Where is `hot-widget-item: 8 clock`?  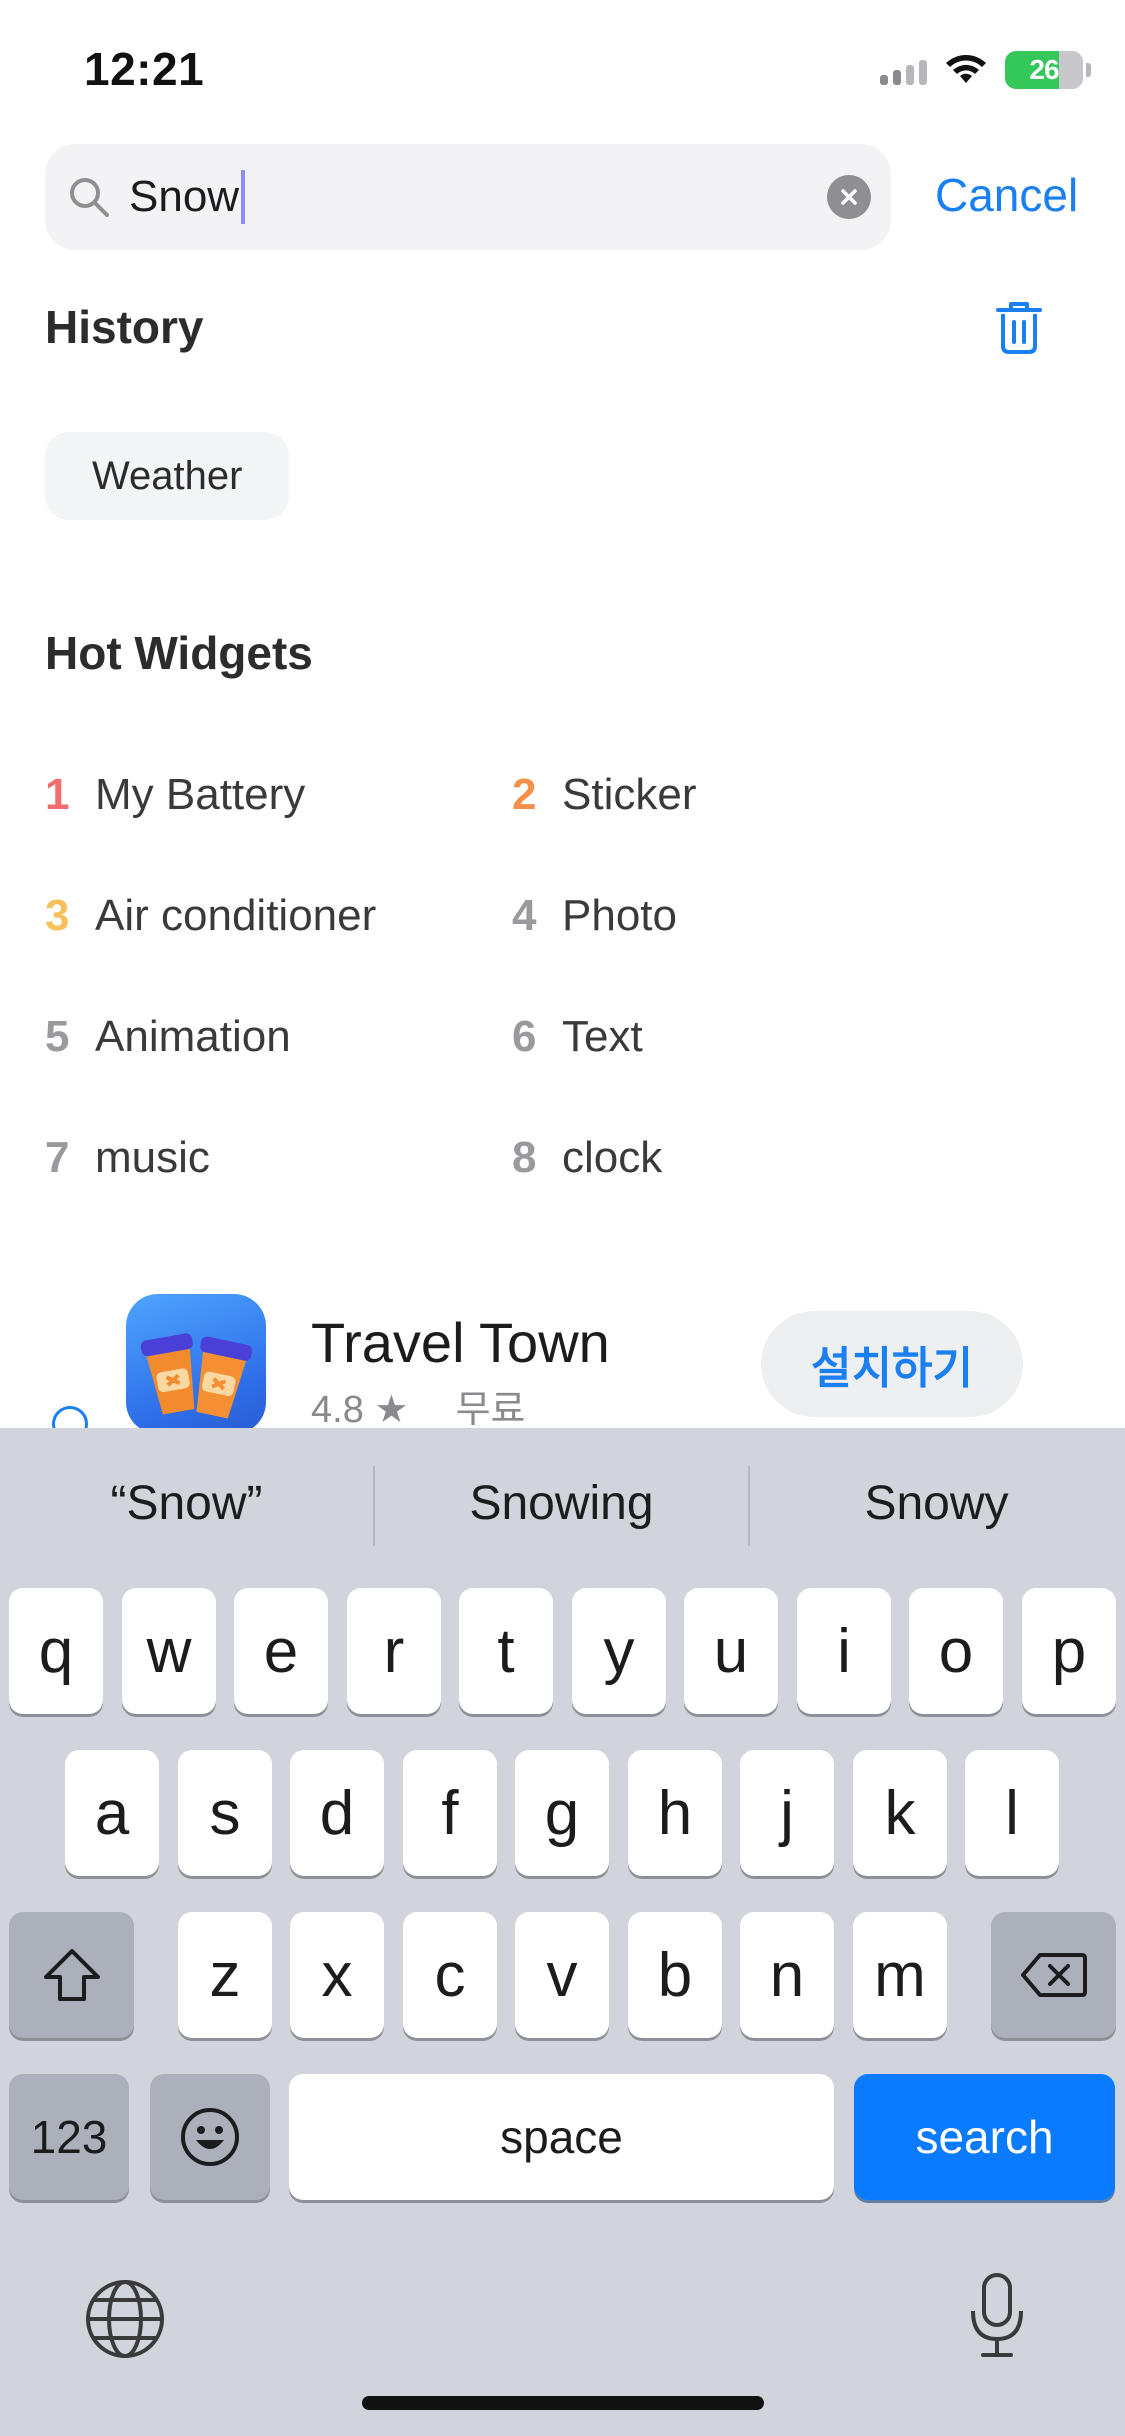
hot-widget-item: 8 clock is located at coordinates (587, 1158).